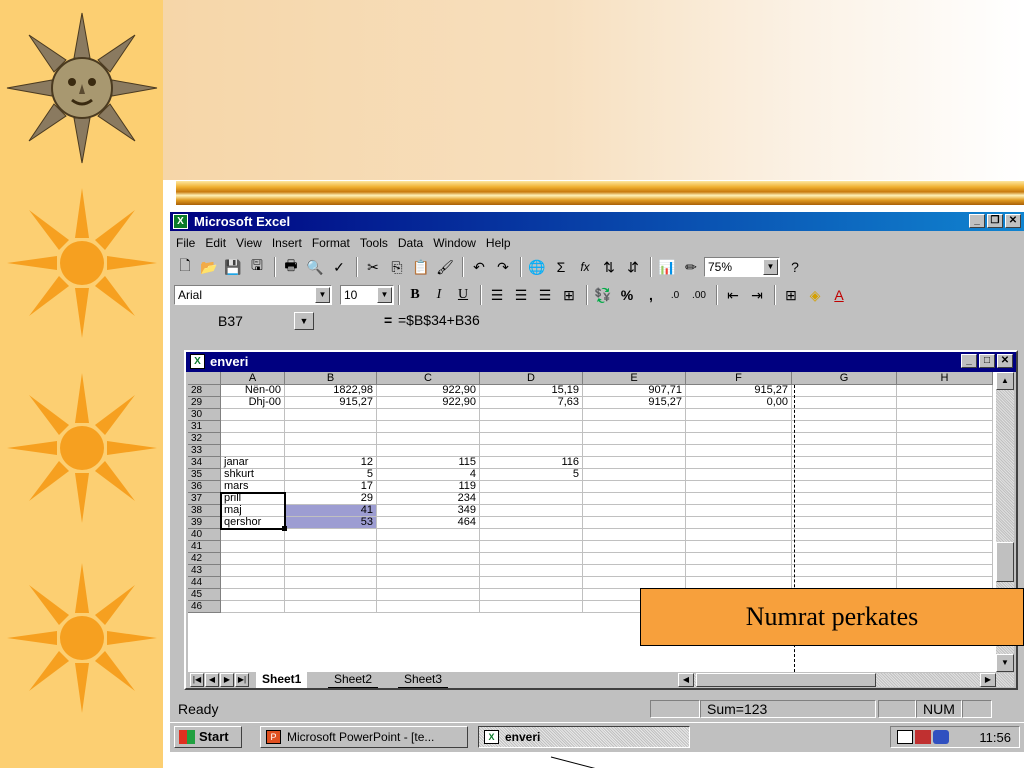 Image resolution: width=1024 pixels, height=768 pixels. I want to click on cell-f31, so click(739, 427).